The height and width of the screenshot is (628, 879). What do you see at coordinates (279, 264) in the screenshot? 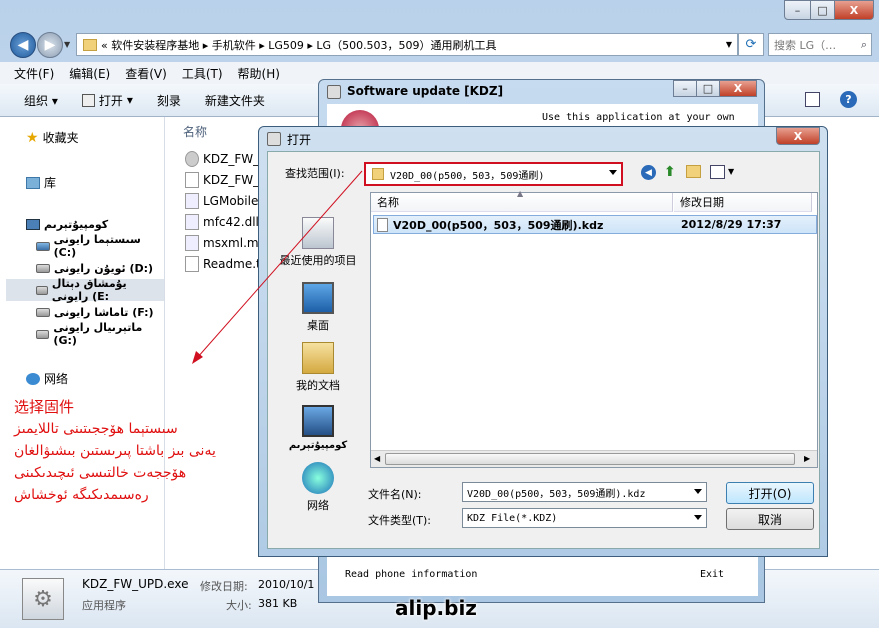
I see `annotation-arrow-line` at bounding box center [279, 264].